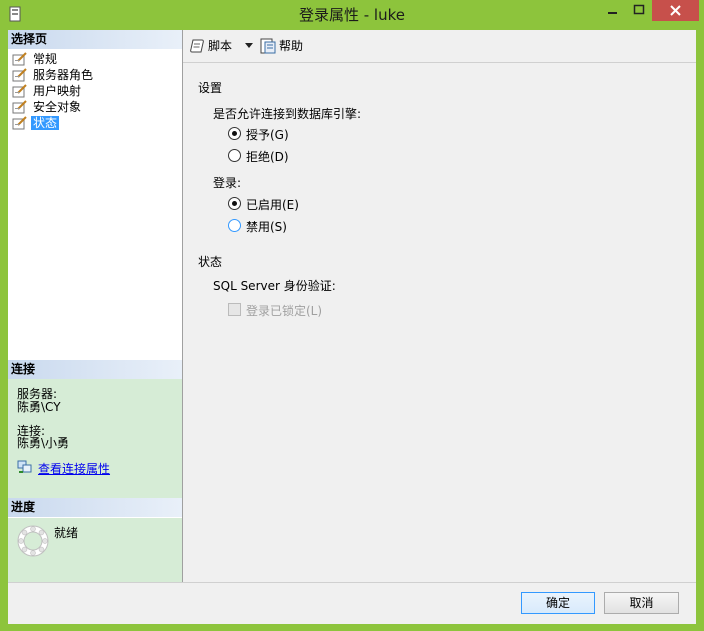  I want to click on page-item-status: 状态, so click(53, 123).